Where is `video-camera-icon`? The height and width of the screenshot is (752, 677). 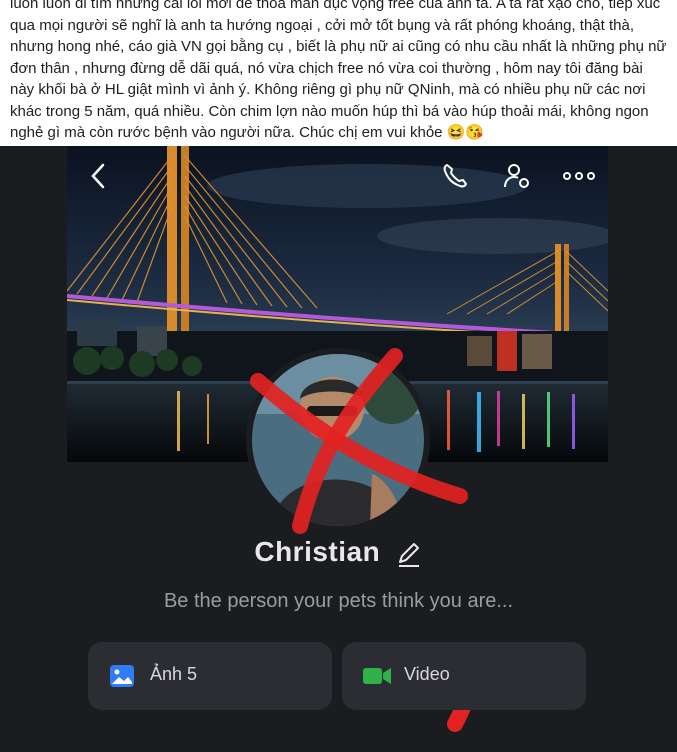 video-camera-icon is located at coordinates (377, 678).